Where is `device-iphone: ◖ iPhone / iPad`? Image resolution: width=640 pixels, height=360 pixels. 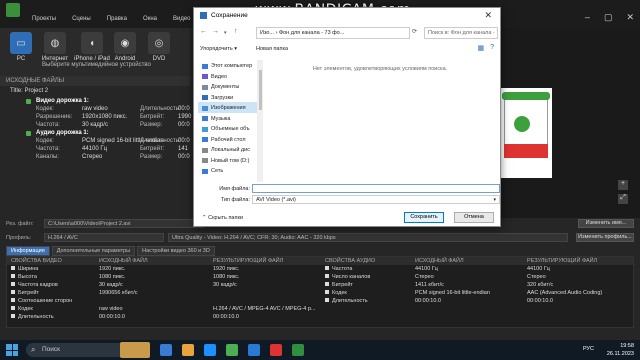
device-iphone: ◖ iPhone / iPad is located at coordinates (92, 47).